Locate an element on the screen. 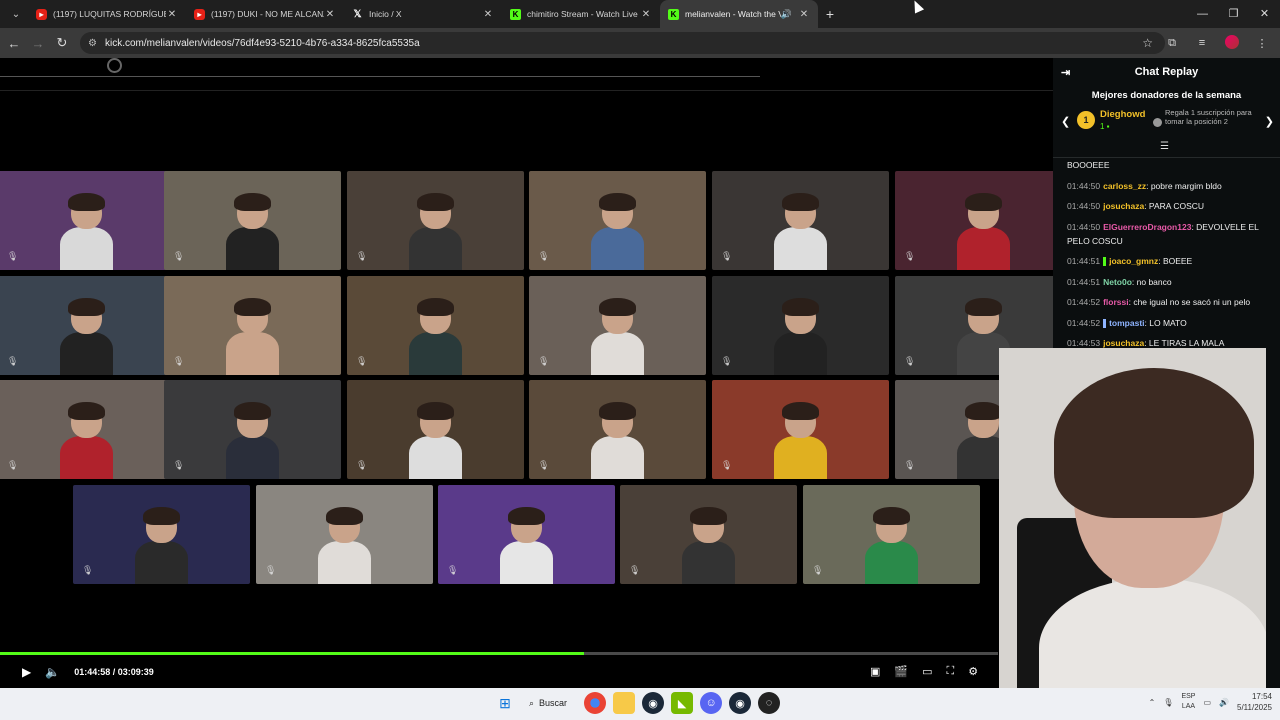 The width and height of the screenshot is (1280, 720). forward-icon: → is located at coordinates (38, 43).